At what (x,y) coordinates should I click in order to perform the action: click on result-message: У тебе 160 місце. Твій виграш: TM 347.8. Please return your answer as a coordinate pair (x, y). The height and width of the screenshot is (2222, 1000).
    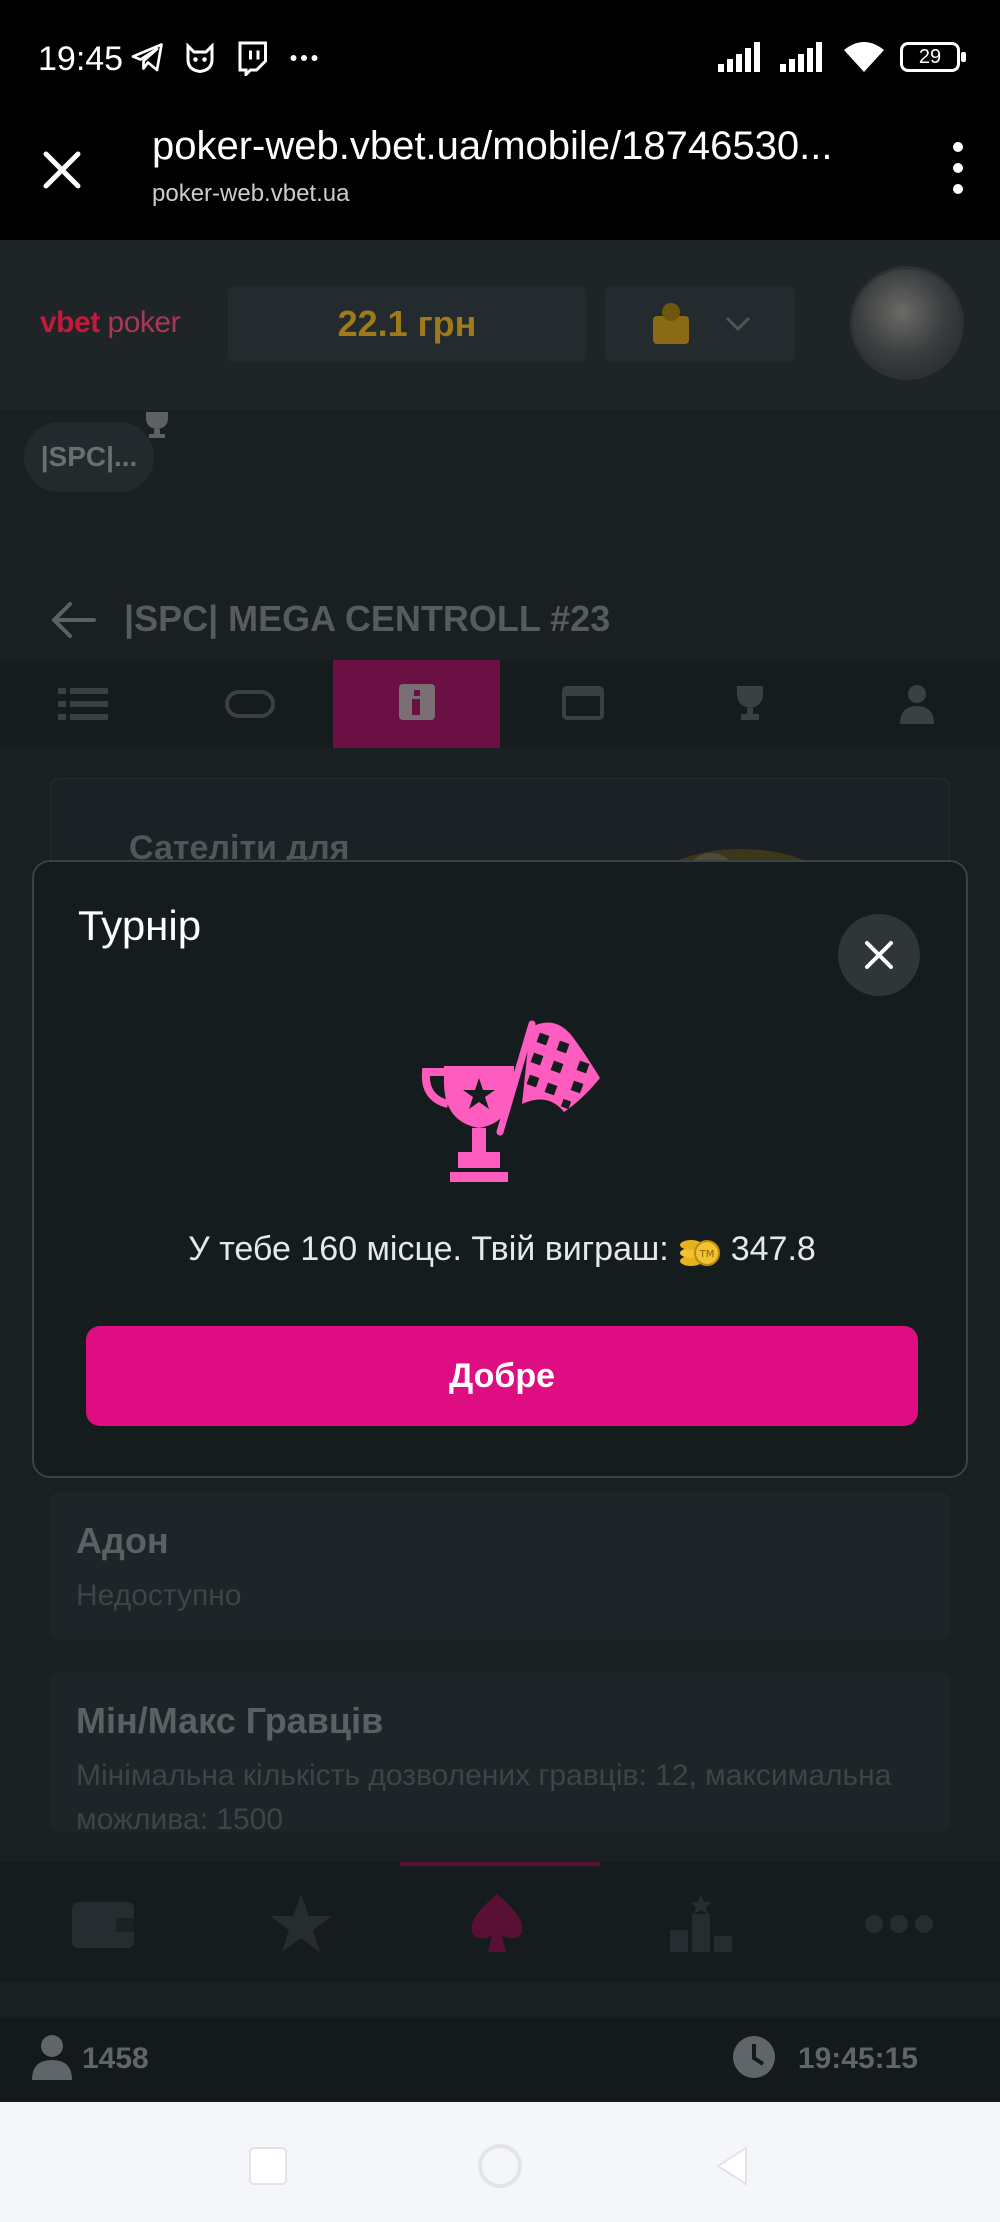
    Looking at the image, I should click on (502, 1249).